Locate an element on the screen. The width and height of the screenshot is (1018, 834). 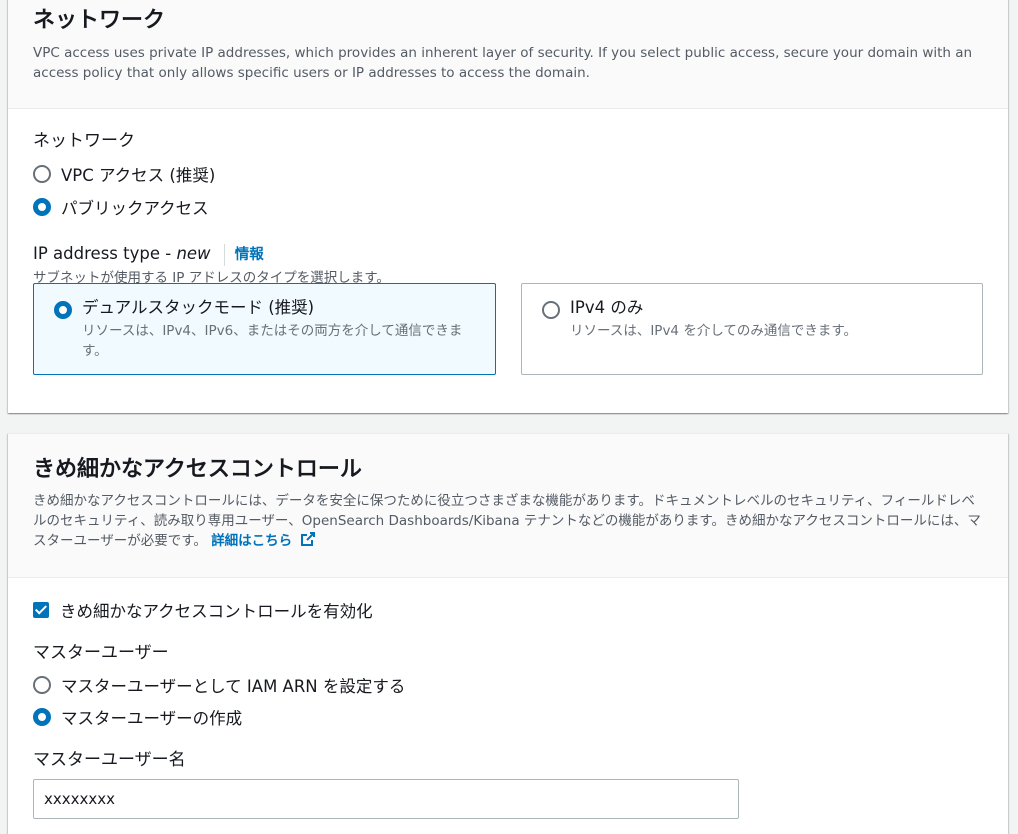
master-username-label: マスターユーザー名 is located at coordinates (109, 760).